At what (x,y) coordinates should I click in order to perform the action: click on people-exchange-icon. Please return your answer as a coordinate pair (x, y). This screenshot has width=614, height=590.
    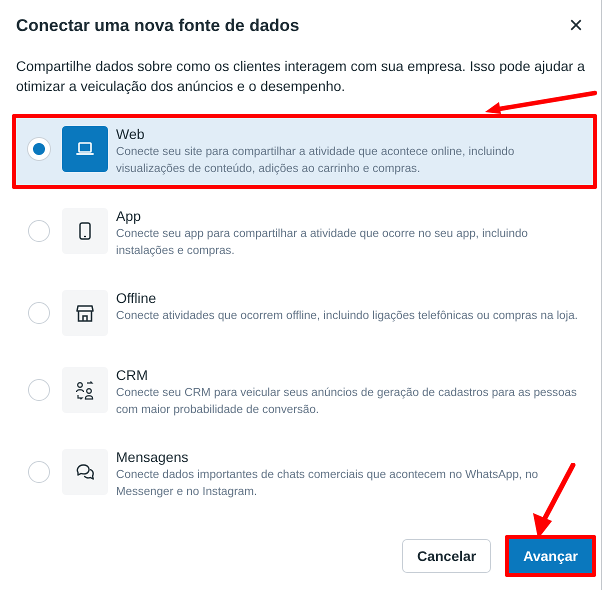
    Looking at the image, I should click on (85, 390).